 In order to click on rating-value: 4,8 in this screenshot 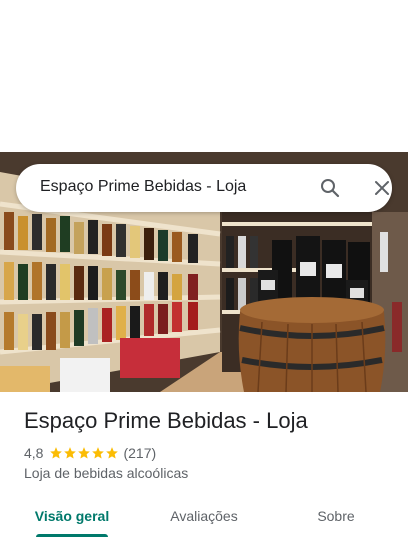, I will do `click(34, 453)`.